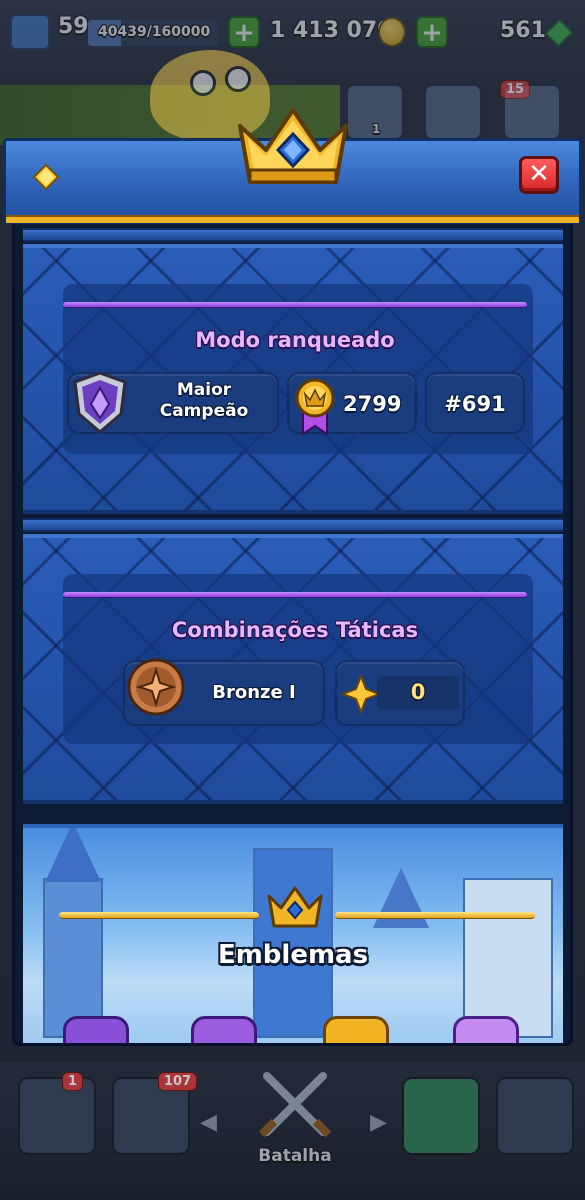 The height and width of the screenshot is (1200, 585). I want to click on ranked-league-pill: Maior Campeão, so click(173, 402).